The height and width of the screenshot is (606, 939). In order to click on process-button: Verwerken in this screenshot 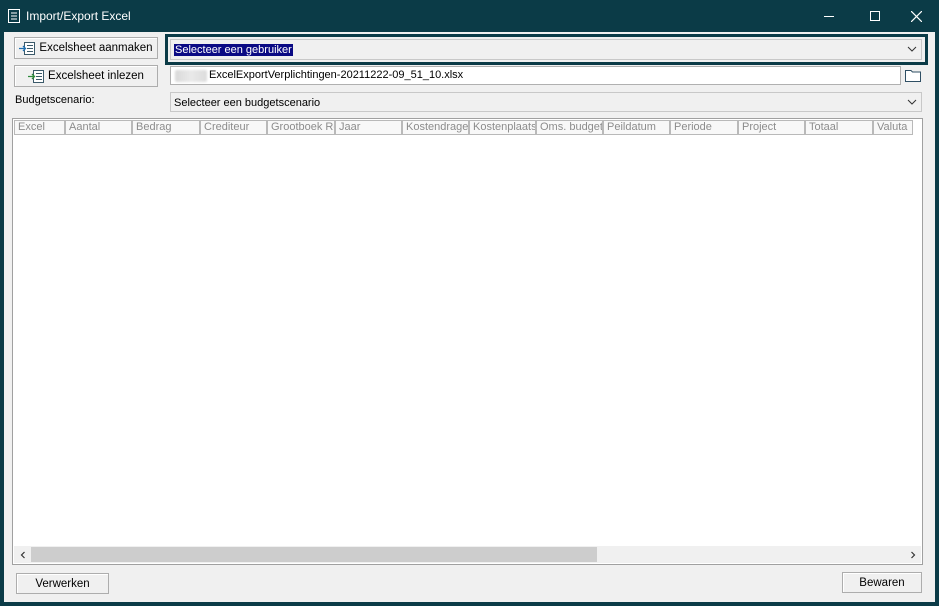, I will do `click(62, 583)`.